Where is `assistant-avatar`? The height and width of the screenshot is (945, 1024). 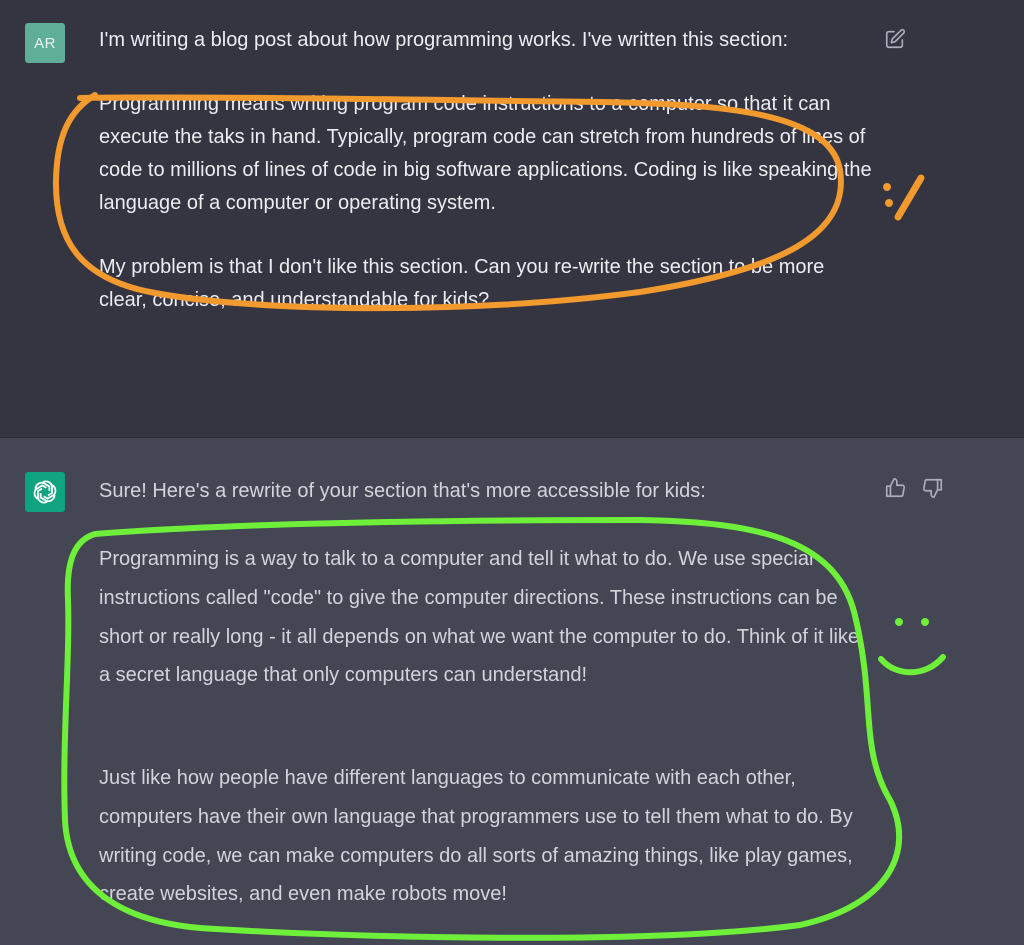 assistant-avatar is located at coordinates (45, 492).